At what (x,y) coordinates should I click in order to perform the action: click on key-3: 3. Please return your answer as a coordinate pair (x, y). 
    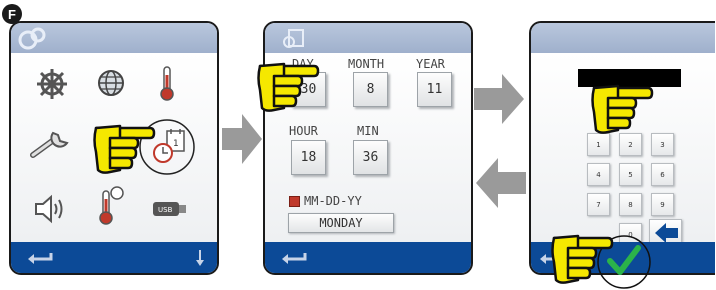
    Looking at the image, I should click on (662, 144).